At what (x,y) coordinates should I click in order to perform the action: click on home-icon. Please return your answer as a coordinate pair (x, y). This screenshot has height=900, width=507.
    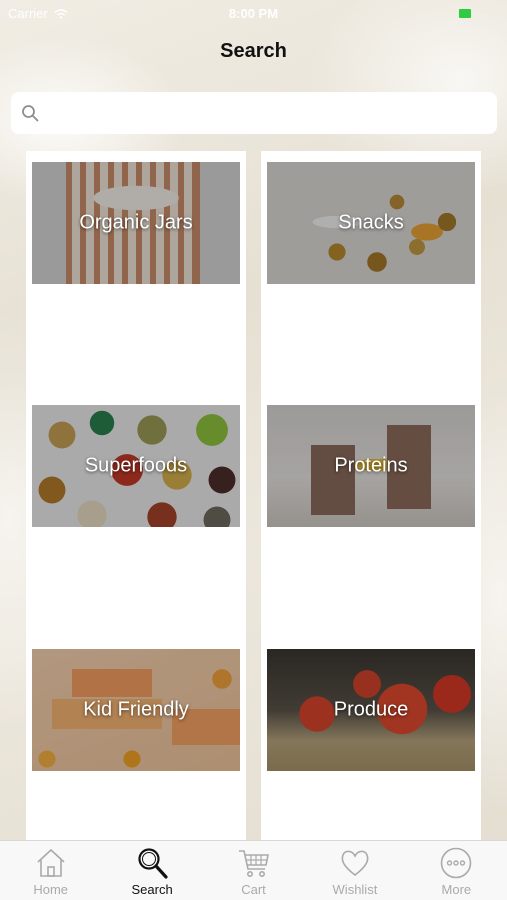
    Looking at the image, I should click on (51, 862).